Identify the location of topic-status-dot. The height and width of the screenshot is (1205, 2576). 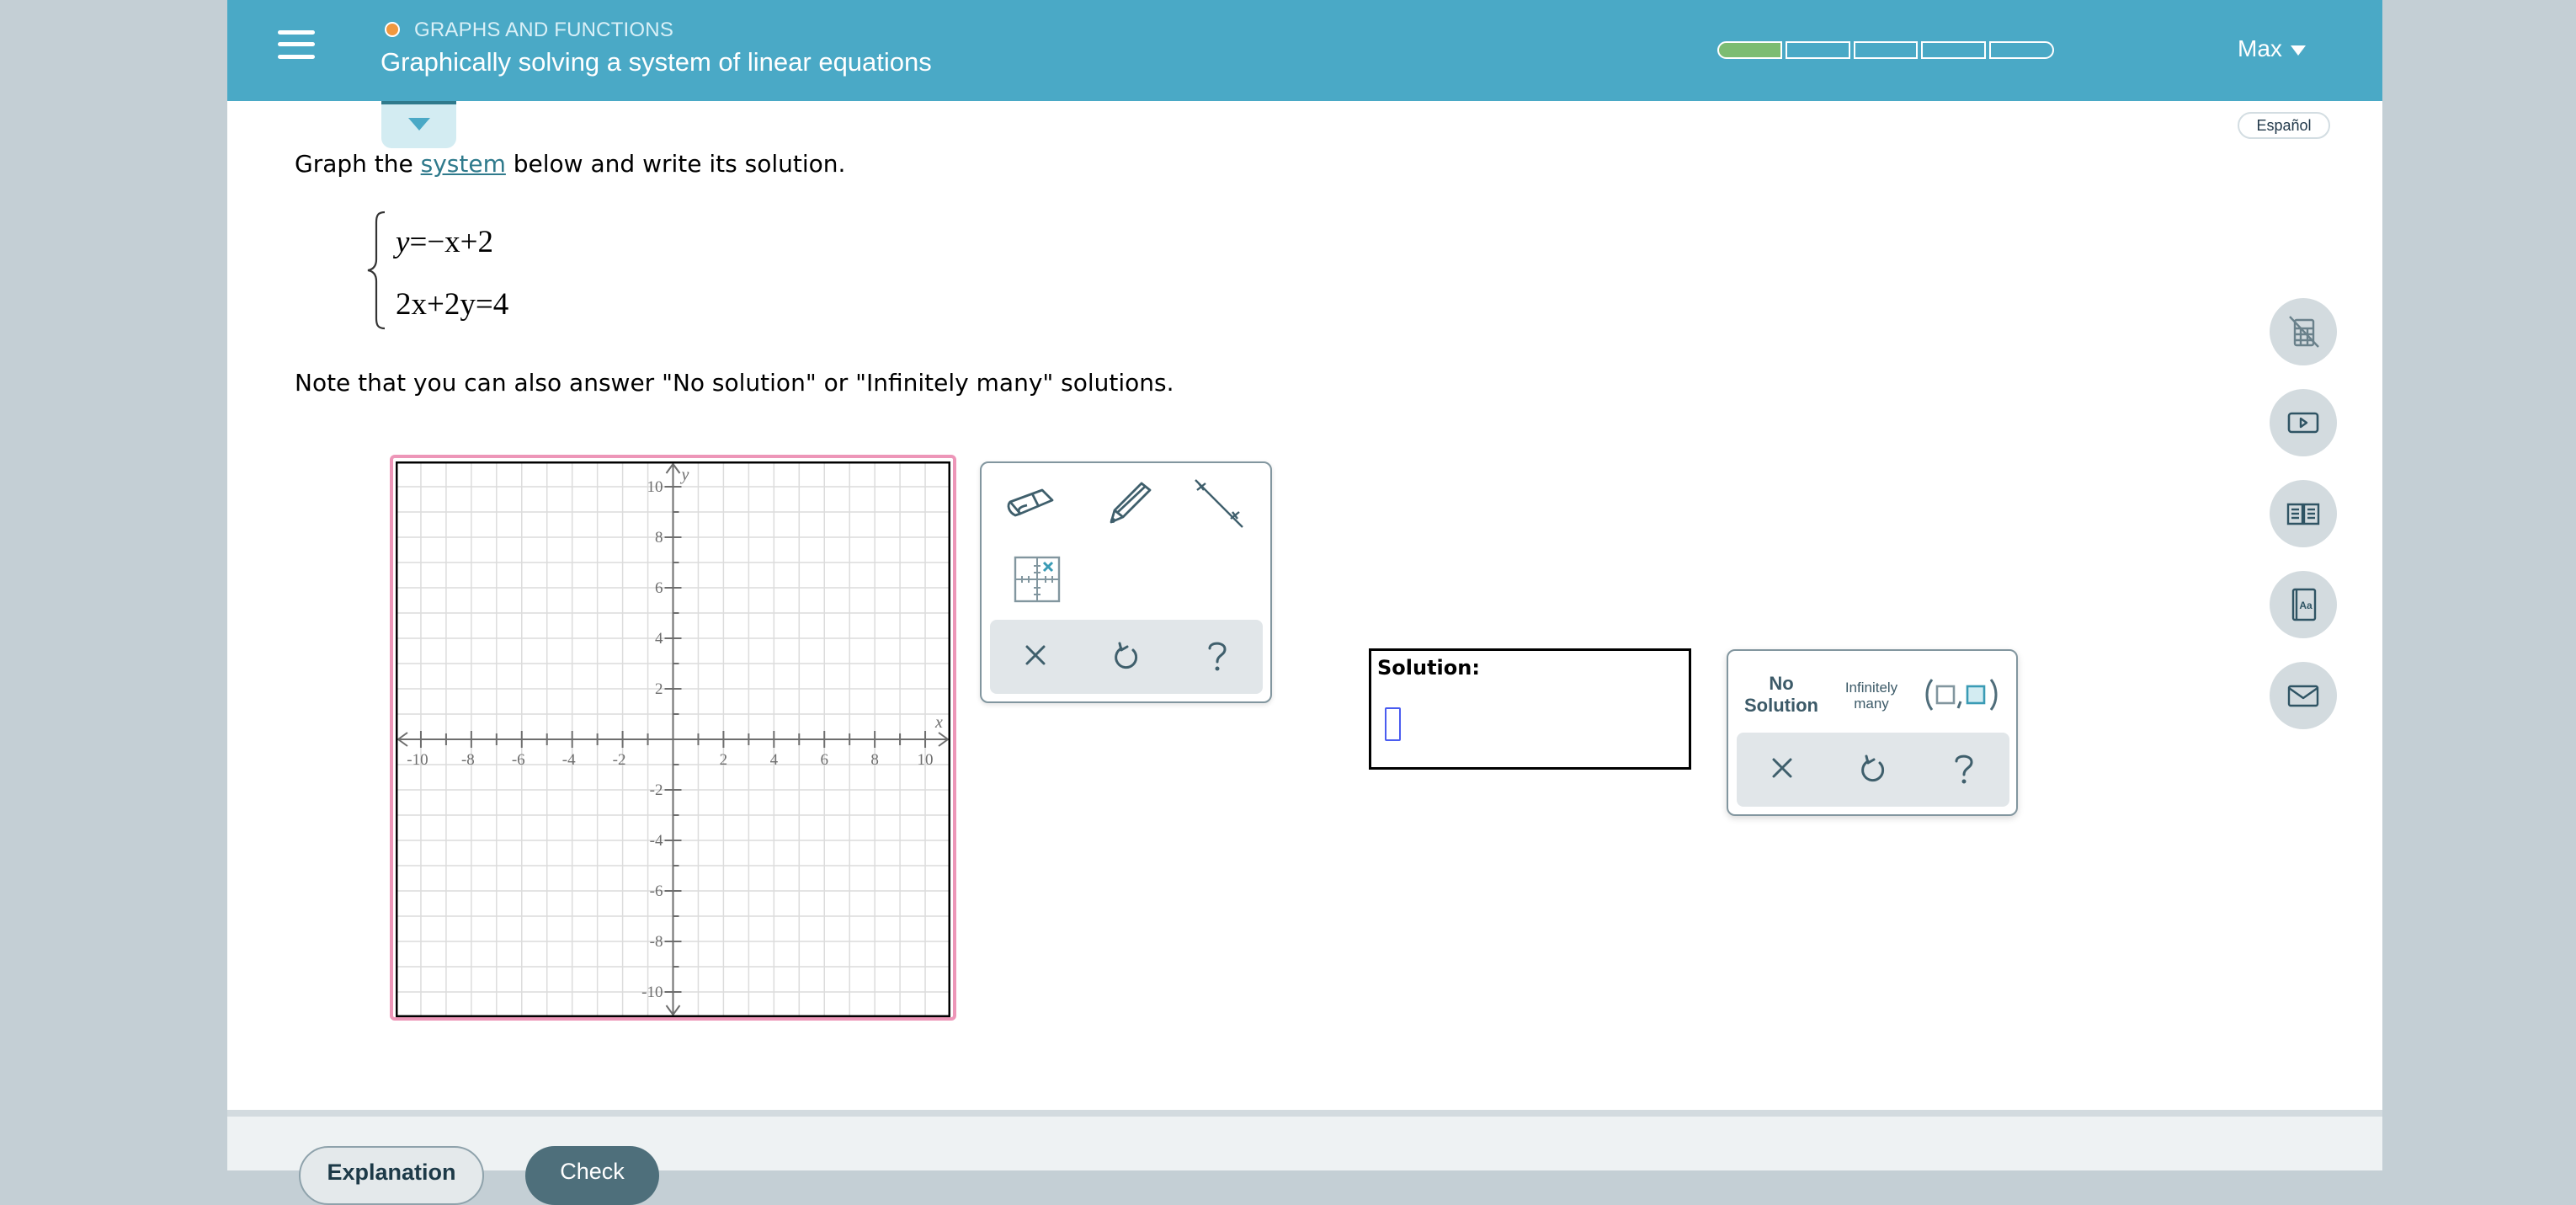
(393, 29).